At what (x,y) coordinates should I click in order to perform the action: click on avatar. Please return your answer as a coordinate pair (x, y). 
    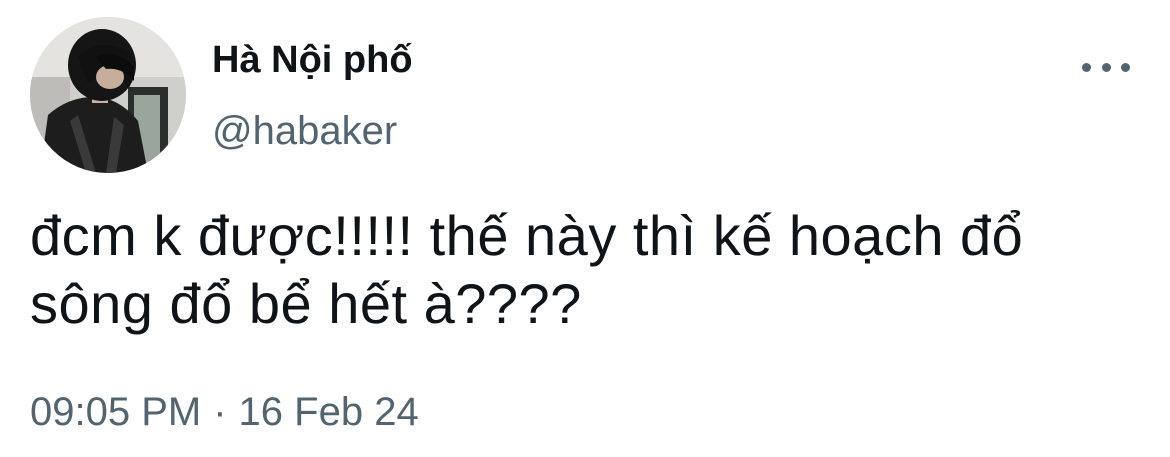
    Looking at the image, I should click on (108, 95).